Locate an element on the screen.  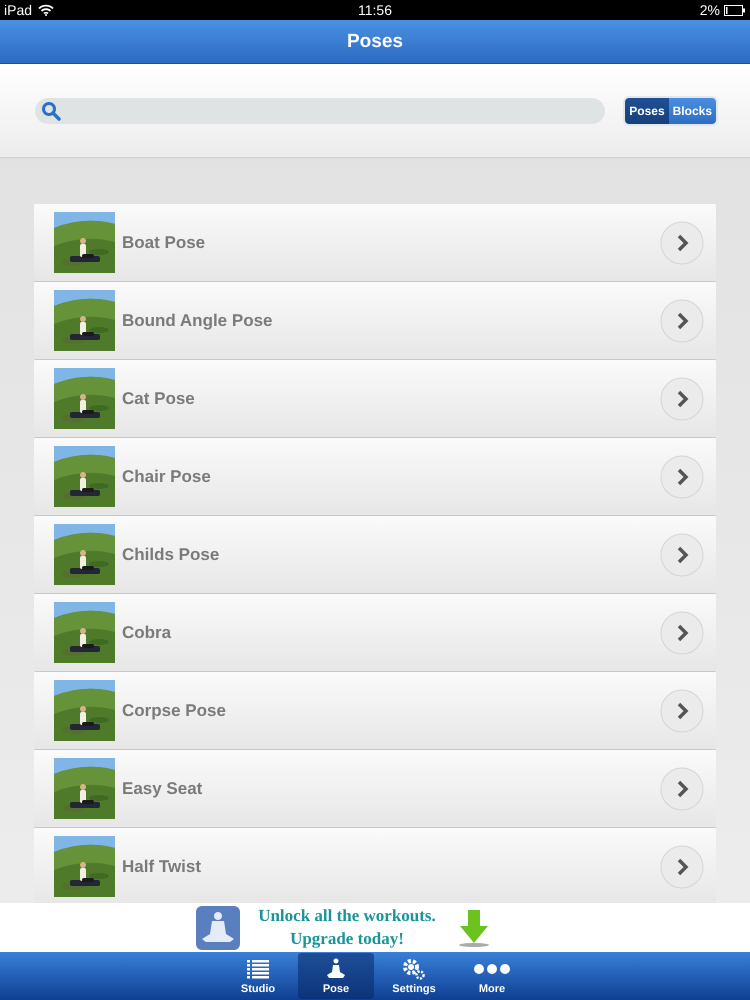
segment-tab: Blocks is located at coordinates (692, 111).